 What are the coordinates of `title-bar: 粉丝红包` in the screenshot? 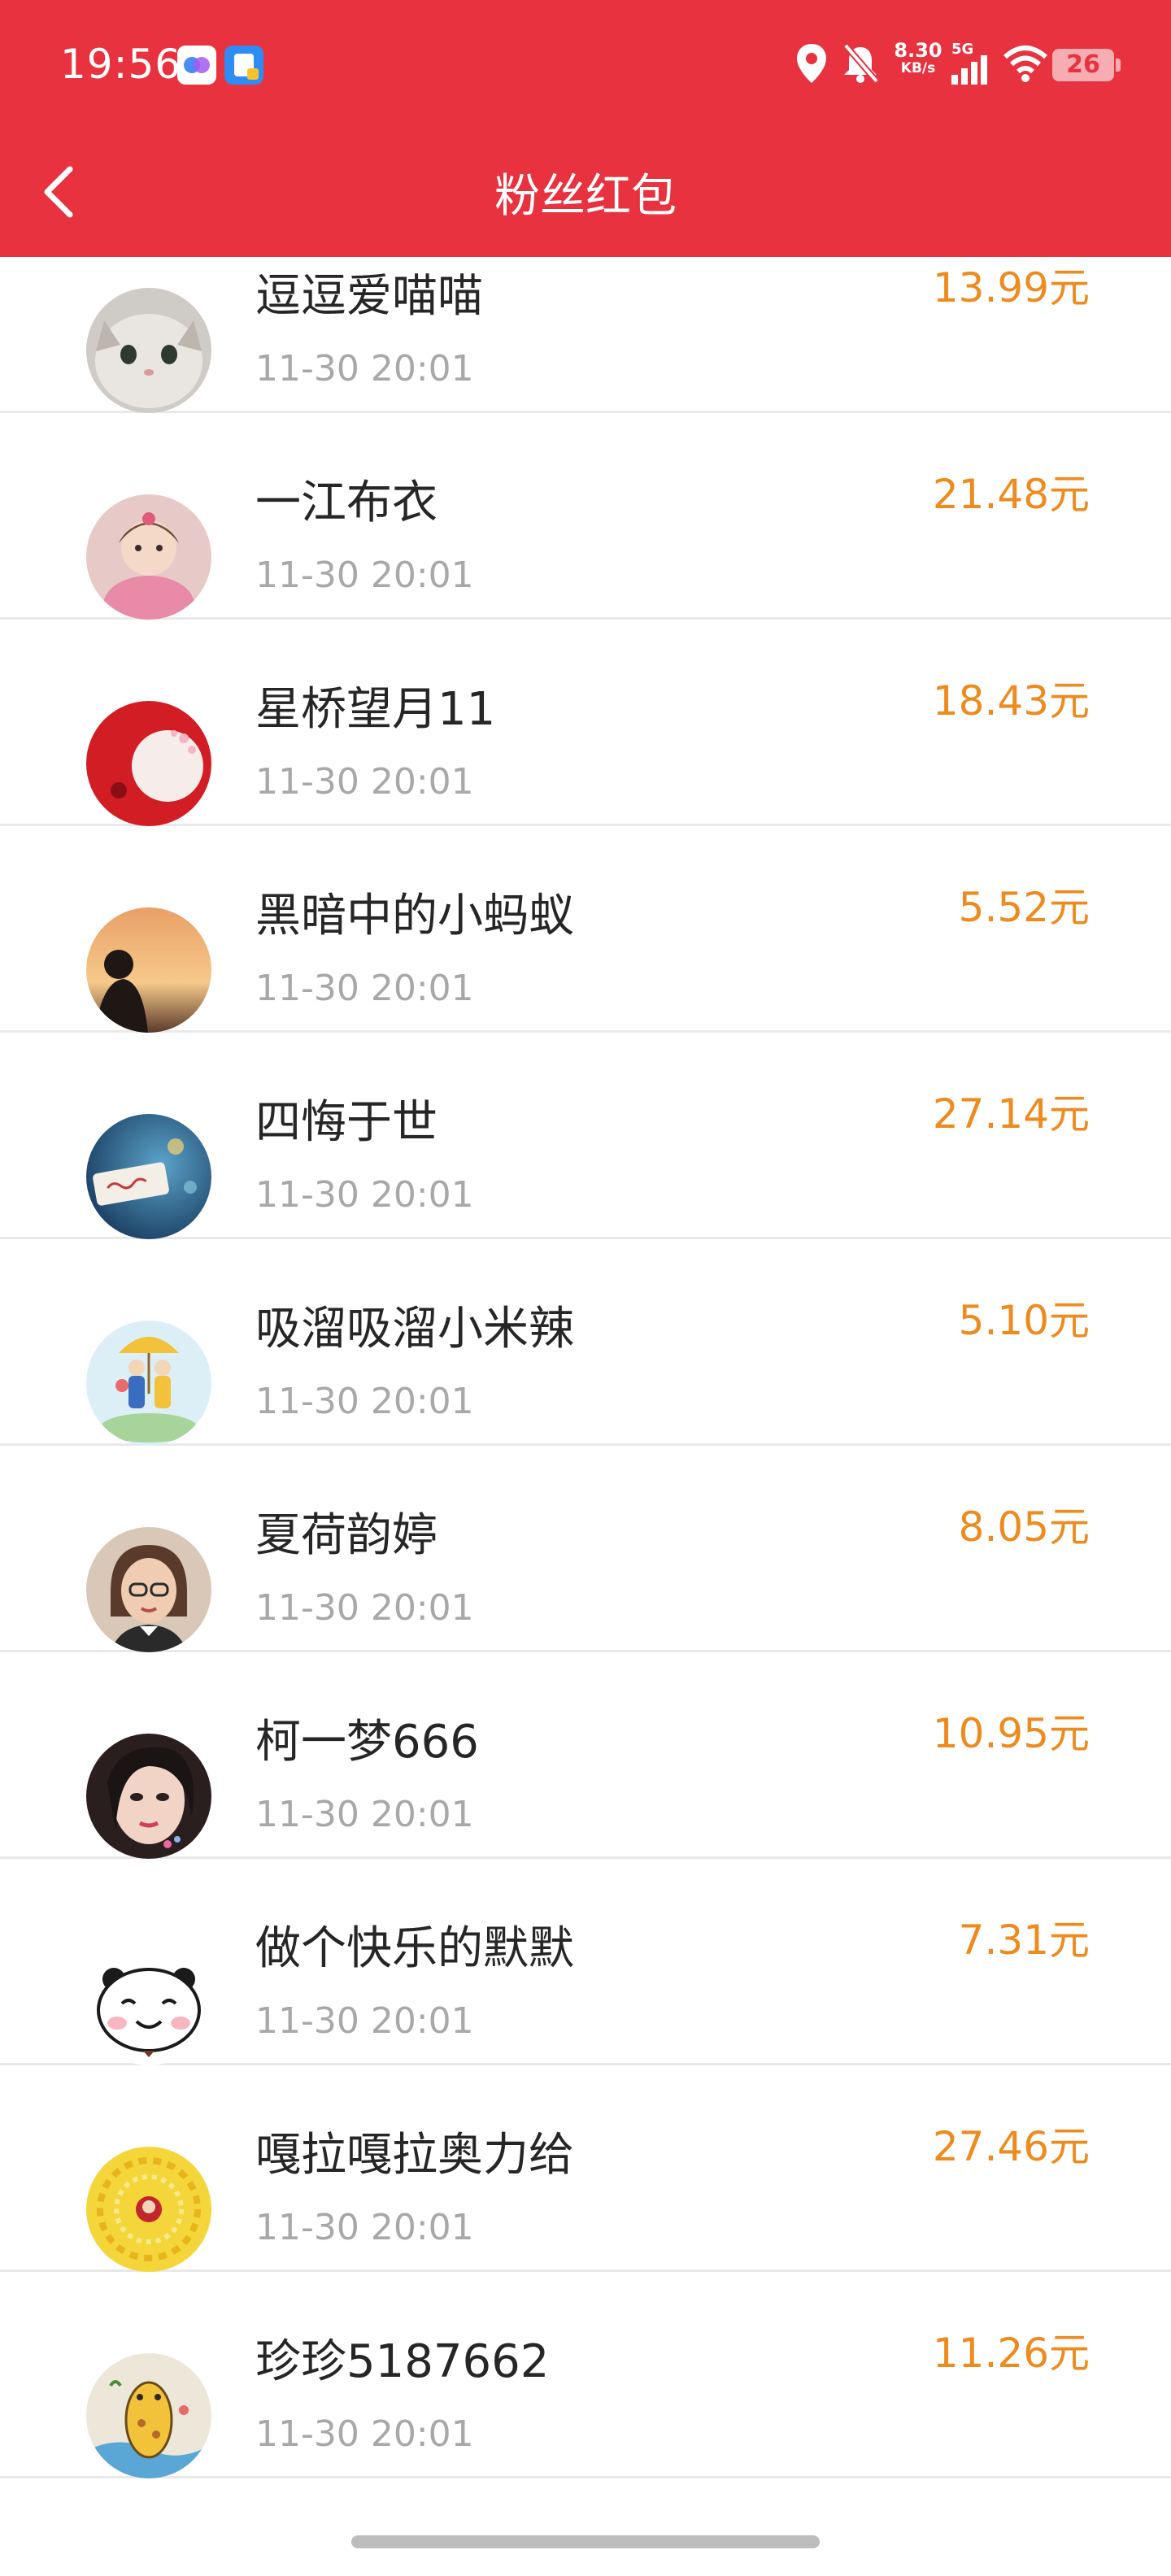 It's located at (585, 193).